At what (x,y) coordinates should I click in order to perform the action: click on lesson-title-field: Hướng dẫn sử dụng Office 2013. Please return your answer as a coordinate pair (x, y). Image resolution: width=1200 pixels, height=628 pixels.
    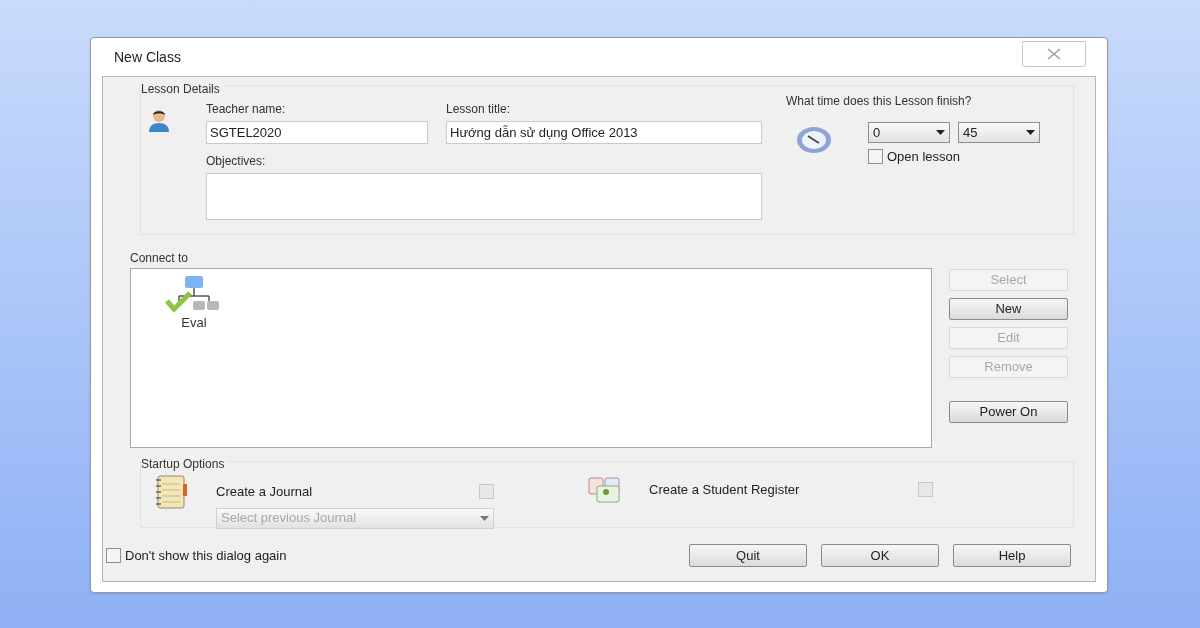
    Looking at the image, I should click on (604, 132).